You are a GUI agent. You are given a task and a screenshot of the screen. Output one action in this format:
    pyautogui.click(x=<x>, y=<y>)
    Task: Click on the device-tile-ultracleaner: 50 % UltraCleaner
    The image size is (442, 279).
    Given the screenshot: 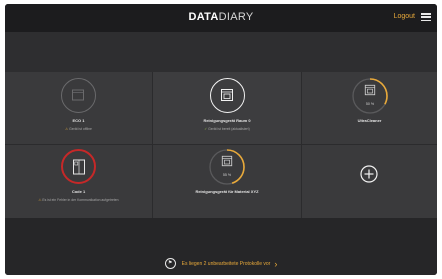 What is the action you would take?
    pyautogui.click(x=369, y=108)
    